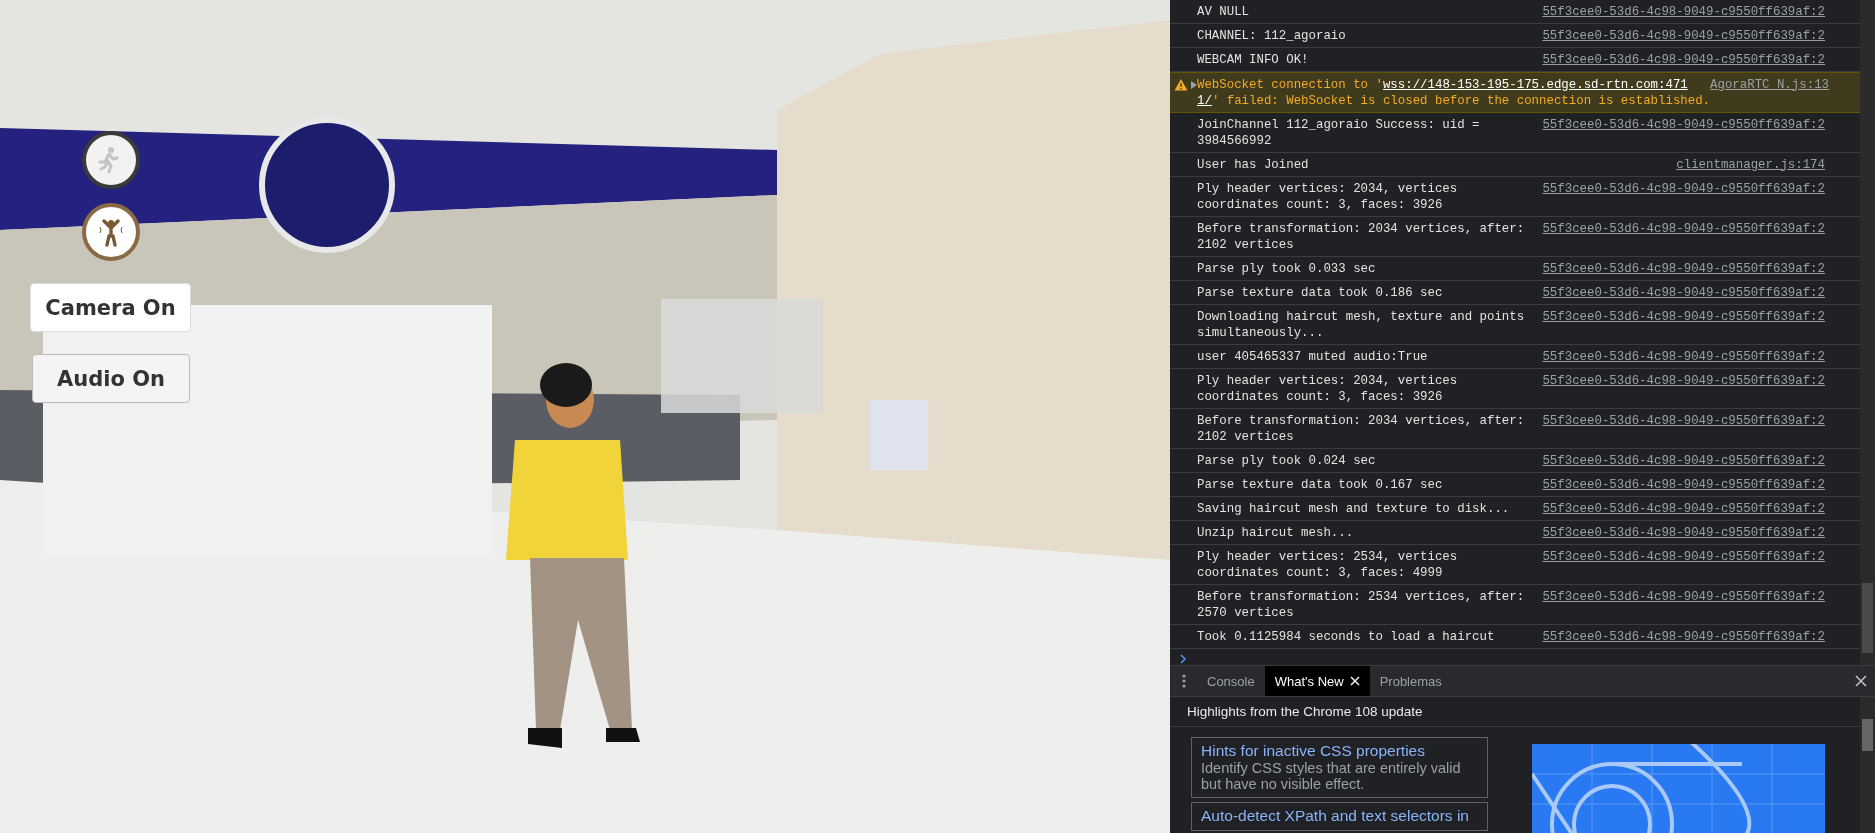 The image size is (1875, 833). I want to click on warning-message: WebSocket connection to 'wss://148-153-195-175.edge.sd-rtn.com:471 1/' failed: WebSocket is closed before the connection is established., so click(1454, 92).